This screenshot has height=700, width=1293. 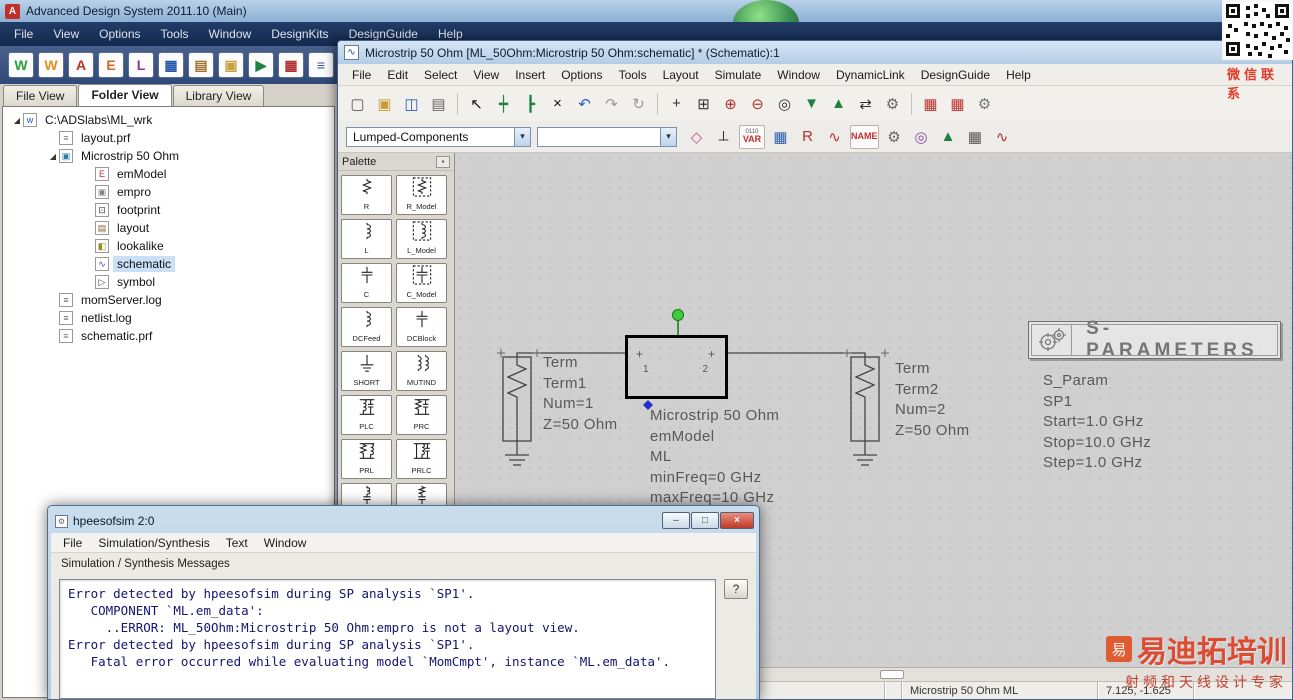 I want to click on current-probe-icon: ◎, so click(x=921, y=136).